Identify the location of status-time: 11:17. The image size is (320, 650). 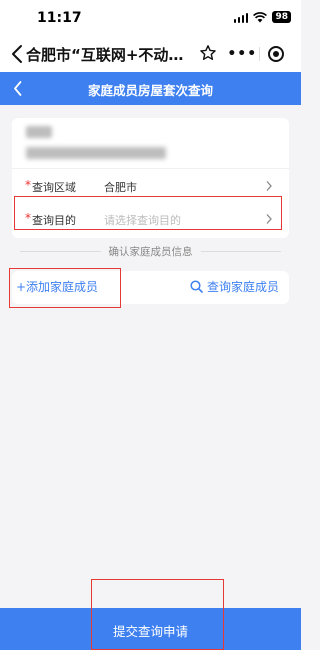
(59, 18).